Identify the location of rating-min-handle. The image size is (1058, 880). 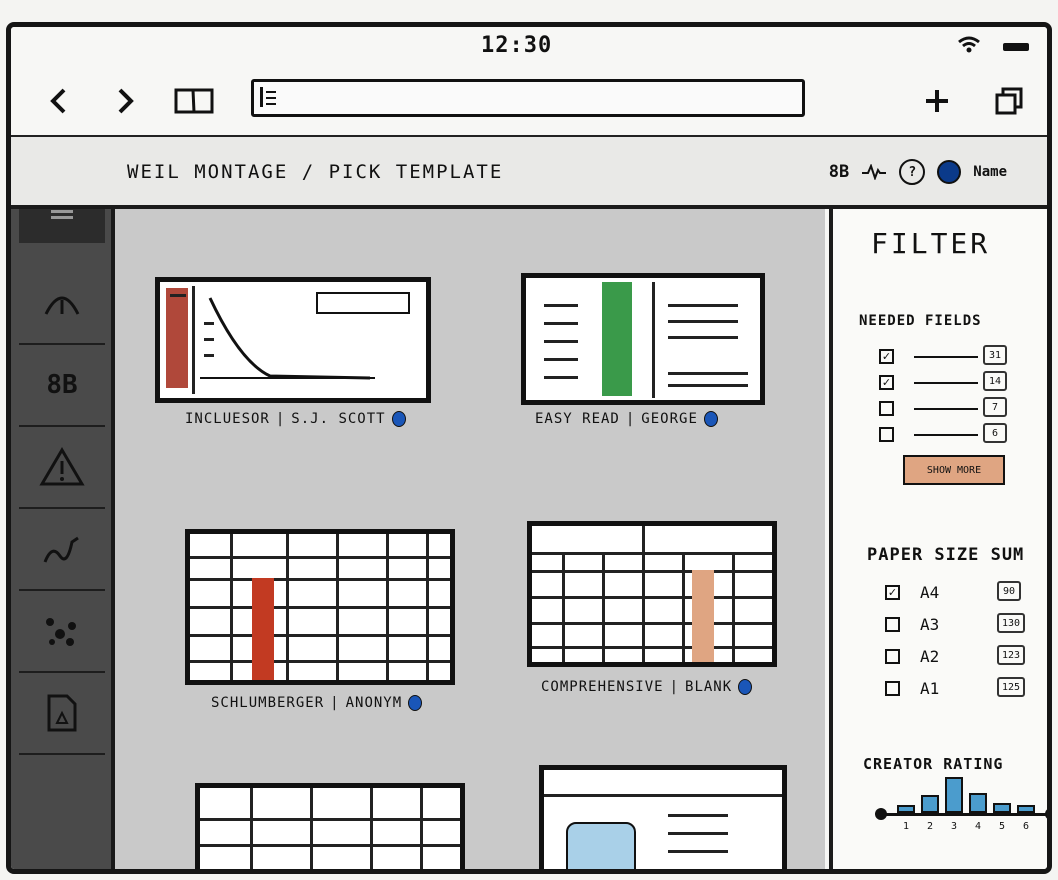
(881, 814).